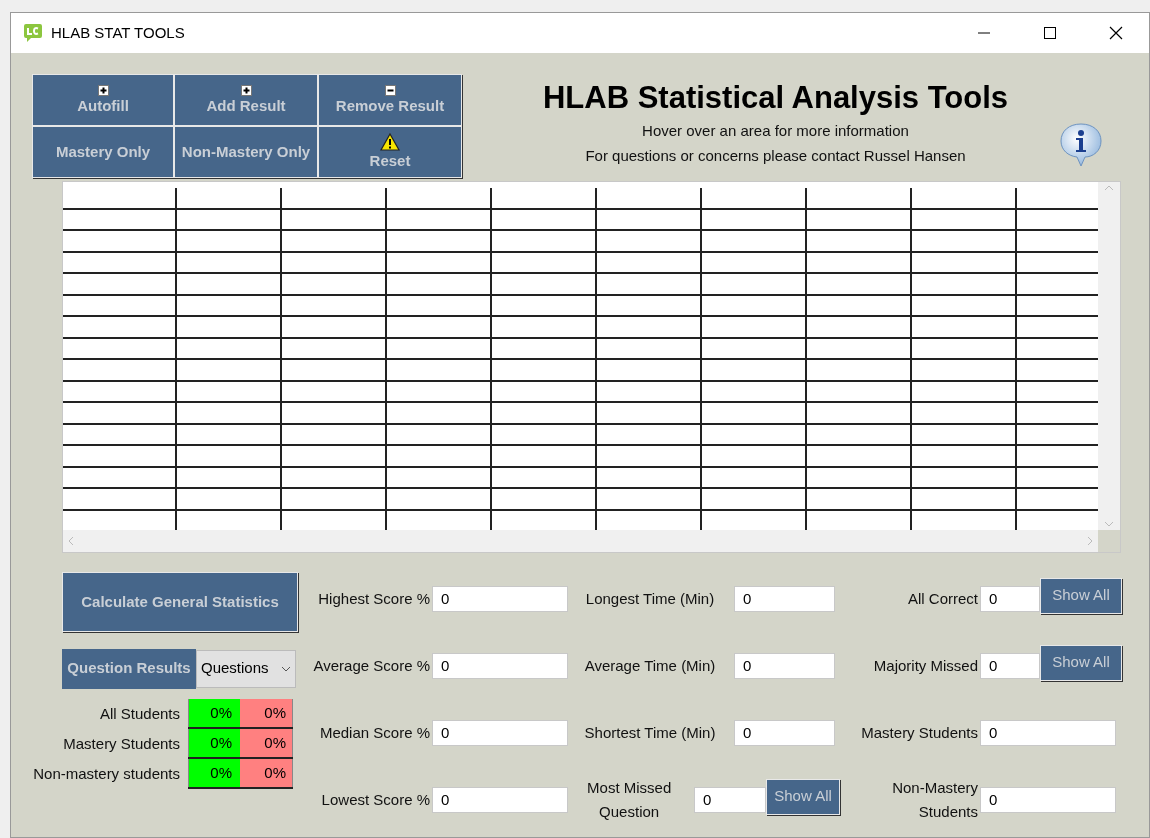  Describe the element at coordinates (1109, 541) in the screenshot. I see `scrollbar-corner` at that location.